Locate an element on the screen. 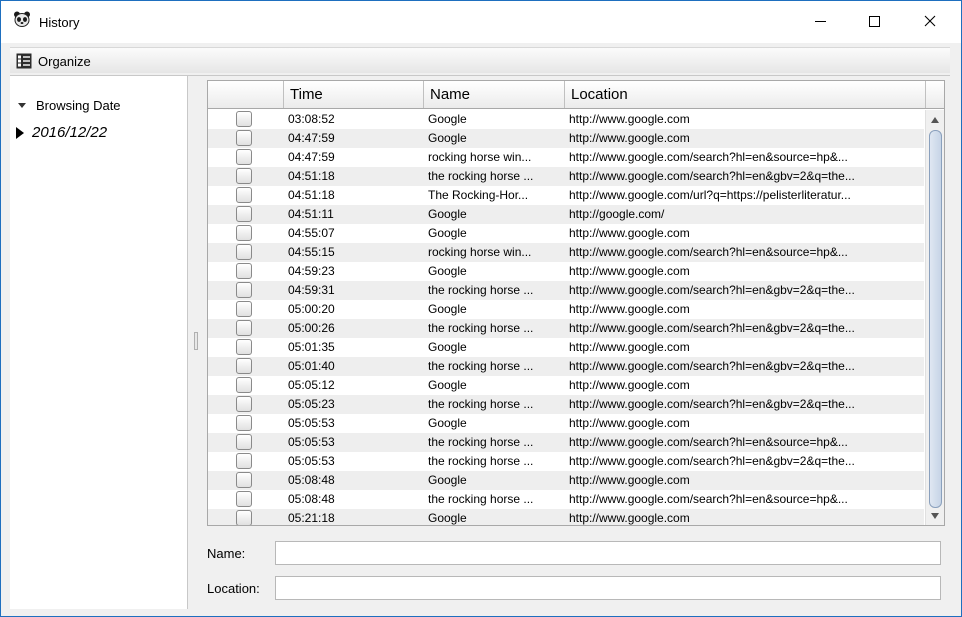 Image resolution: width=962 pixels, height=617 pixels. minimize-button is located at coordinates (820, 21).